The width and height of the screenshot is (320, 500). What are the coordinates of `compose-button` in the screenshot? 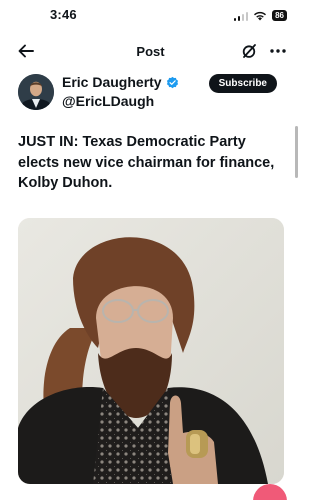 It's located at (270, 492).